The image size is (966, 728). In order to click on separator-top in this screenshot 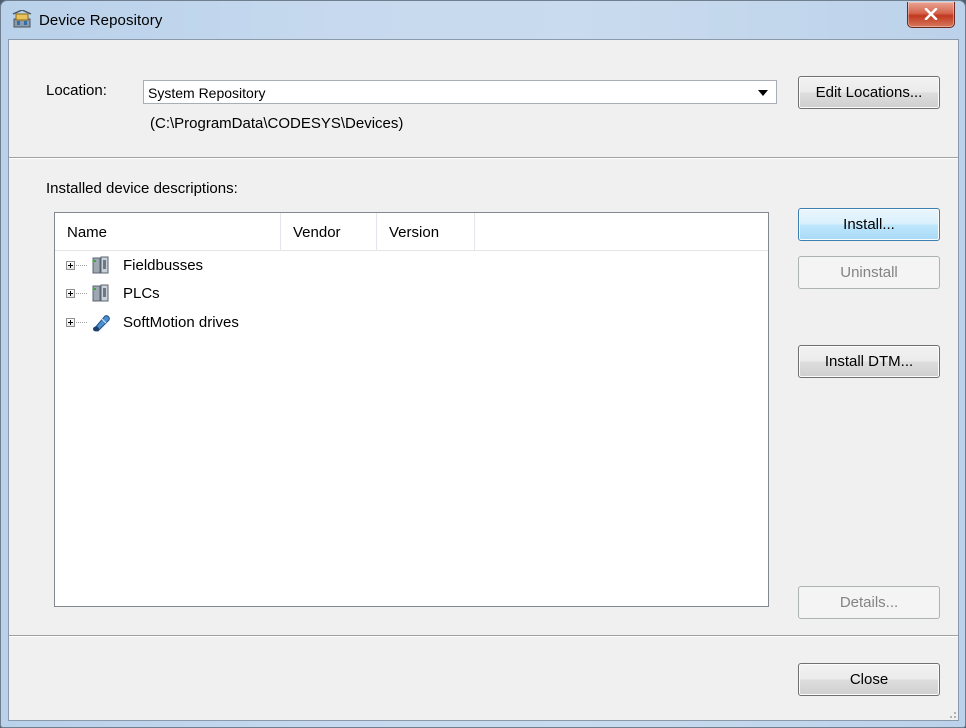, I will do `click(483, 158)`.